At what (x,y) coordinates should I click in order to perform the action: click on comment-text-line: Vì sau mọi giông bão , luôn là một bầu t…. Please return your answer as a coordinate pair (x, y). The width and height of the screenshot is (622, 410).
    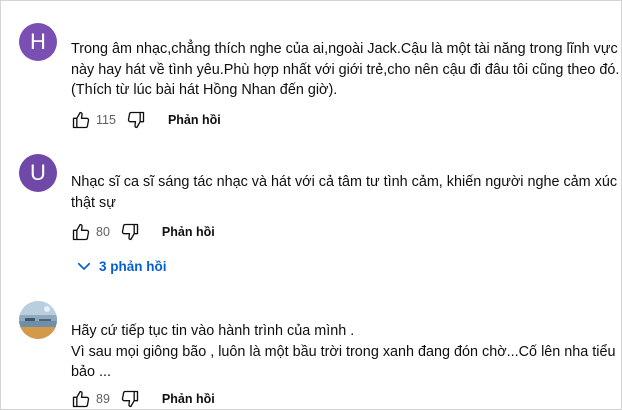
    Looking at the image, I should click on (343, 351).